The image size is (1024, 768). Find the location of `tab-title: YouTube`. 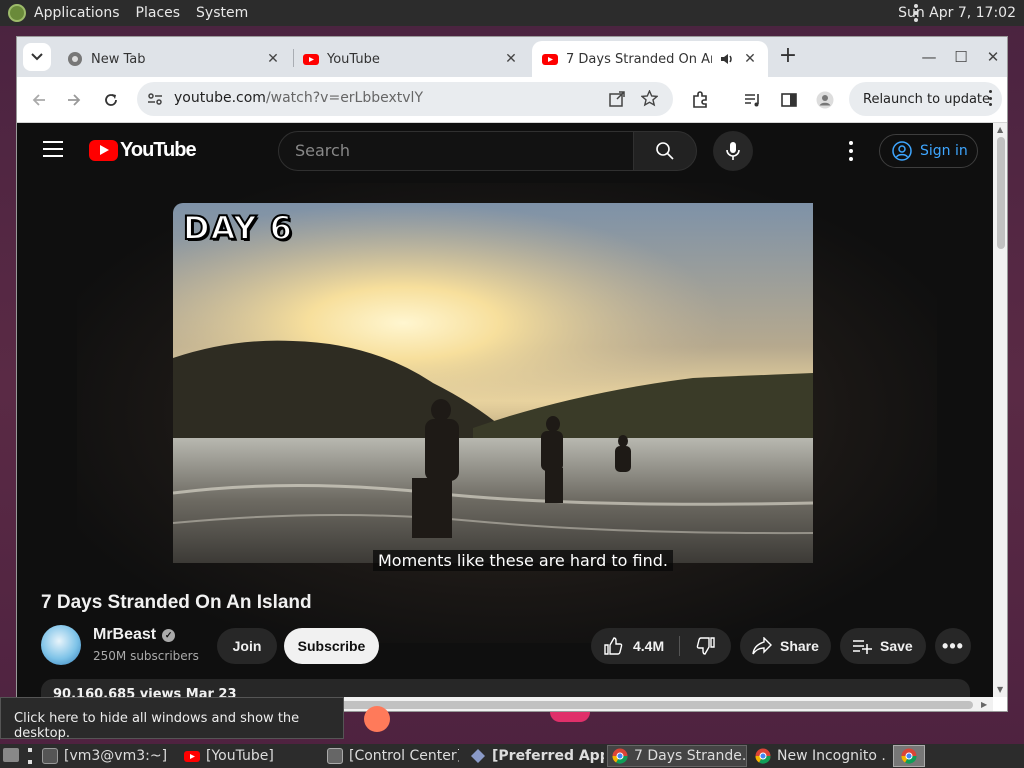

tab-title: YouTube is located at coordinates (353, 59).